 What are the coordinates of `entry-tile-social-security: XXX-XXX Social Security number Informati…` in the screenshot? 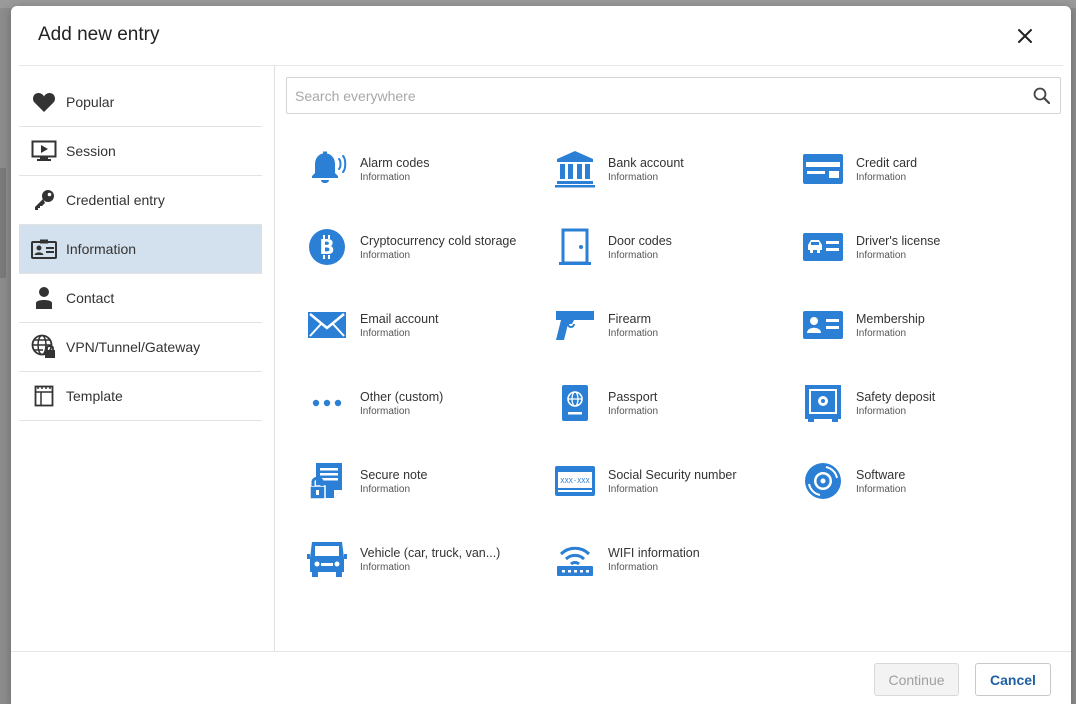 It's located at (674, 481).